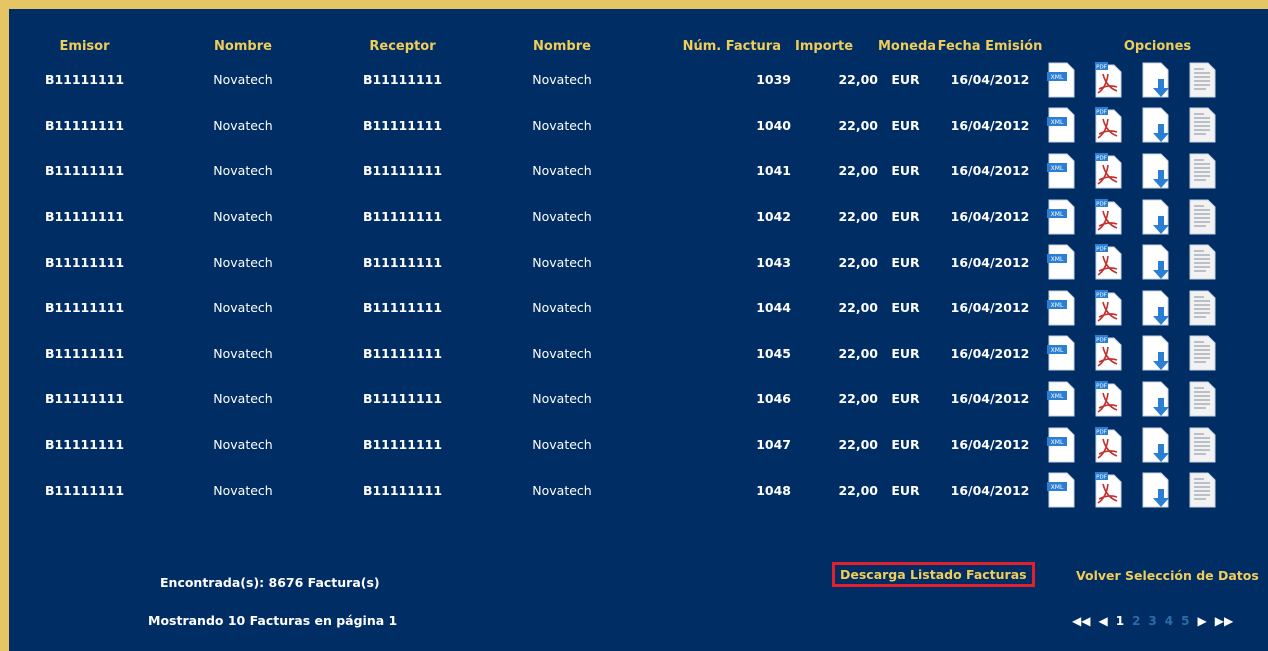  Describe the element at coordinates (243, 46) in the screenshot. I see `header-nombre-emisor: Nombre` at that location.